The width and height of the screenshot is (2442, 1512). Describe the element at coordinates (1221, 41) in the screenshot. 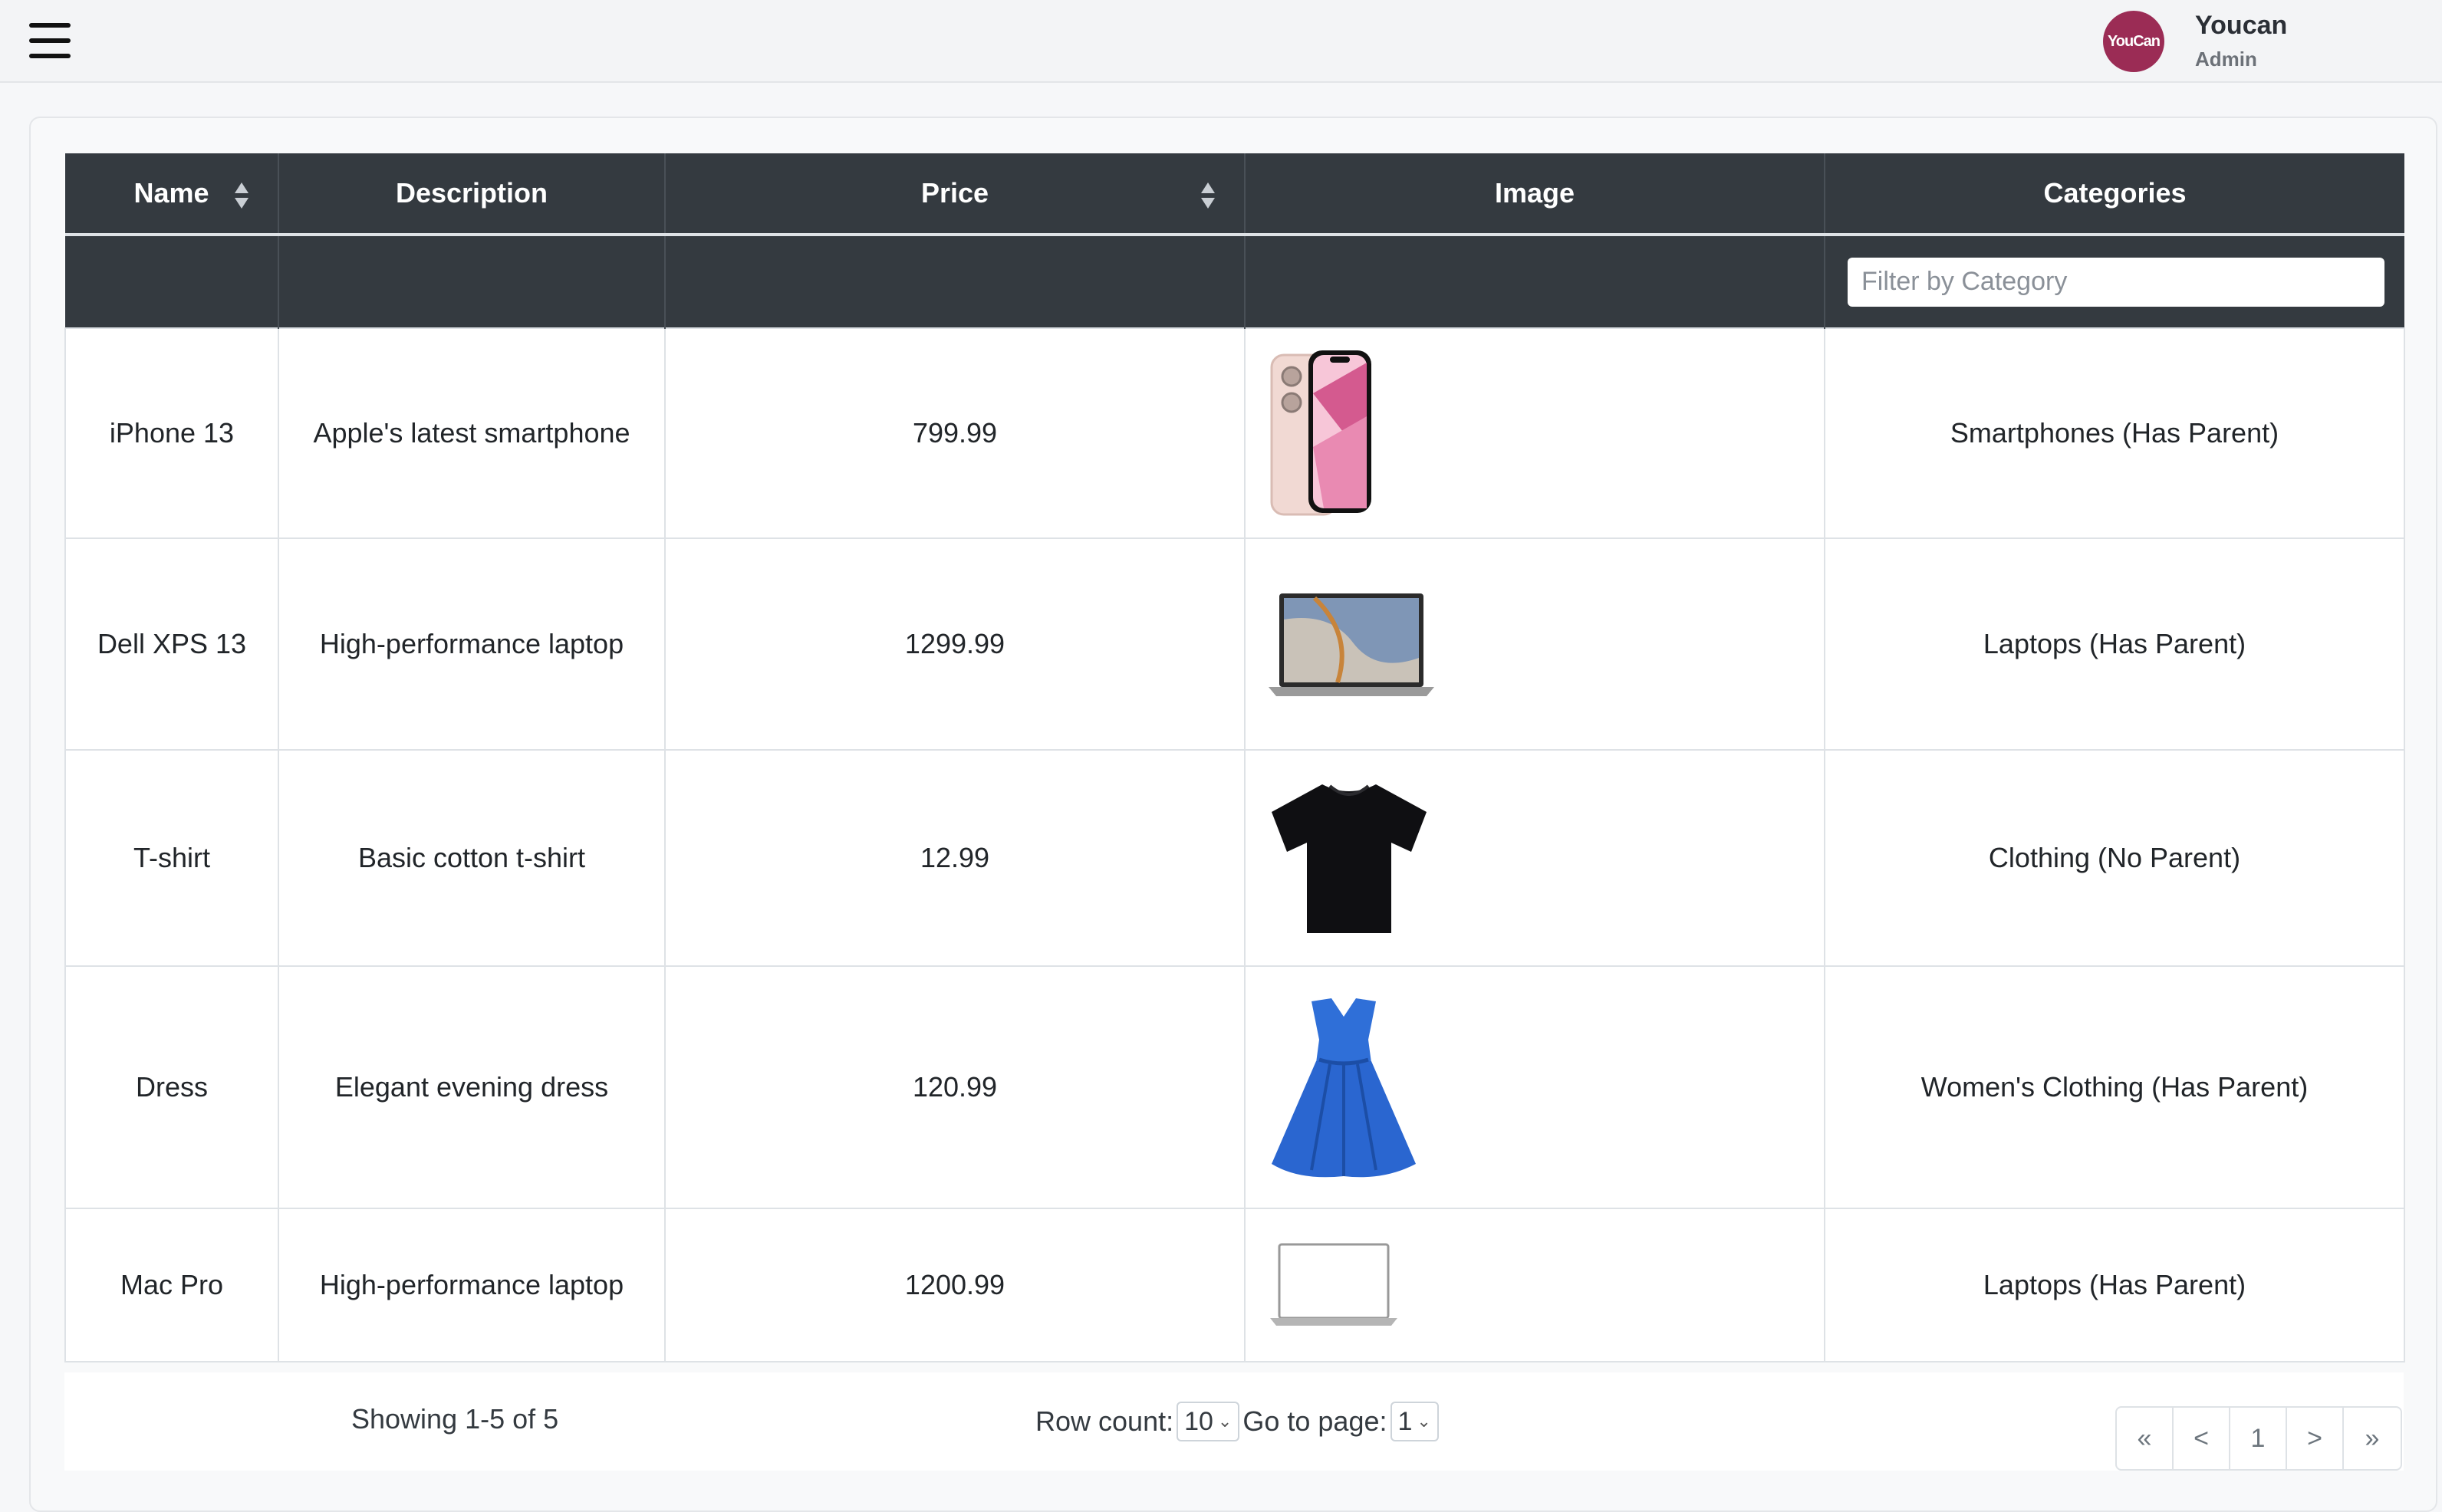

I see `top-bar: YouCan Youcan Admin` at that location.